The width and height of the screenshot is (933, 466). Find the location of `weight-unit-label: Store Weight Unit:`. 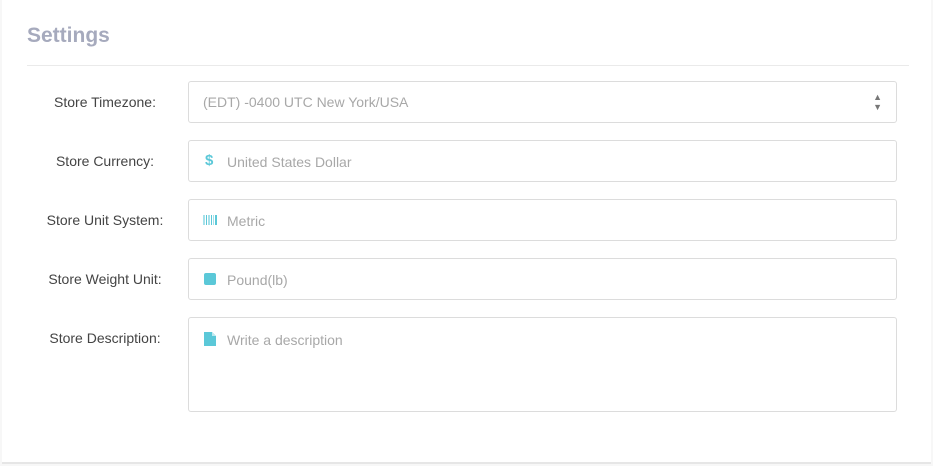

weight-unit-label: Store Weight Unit: is located at coordinates (105, 279).